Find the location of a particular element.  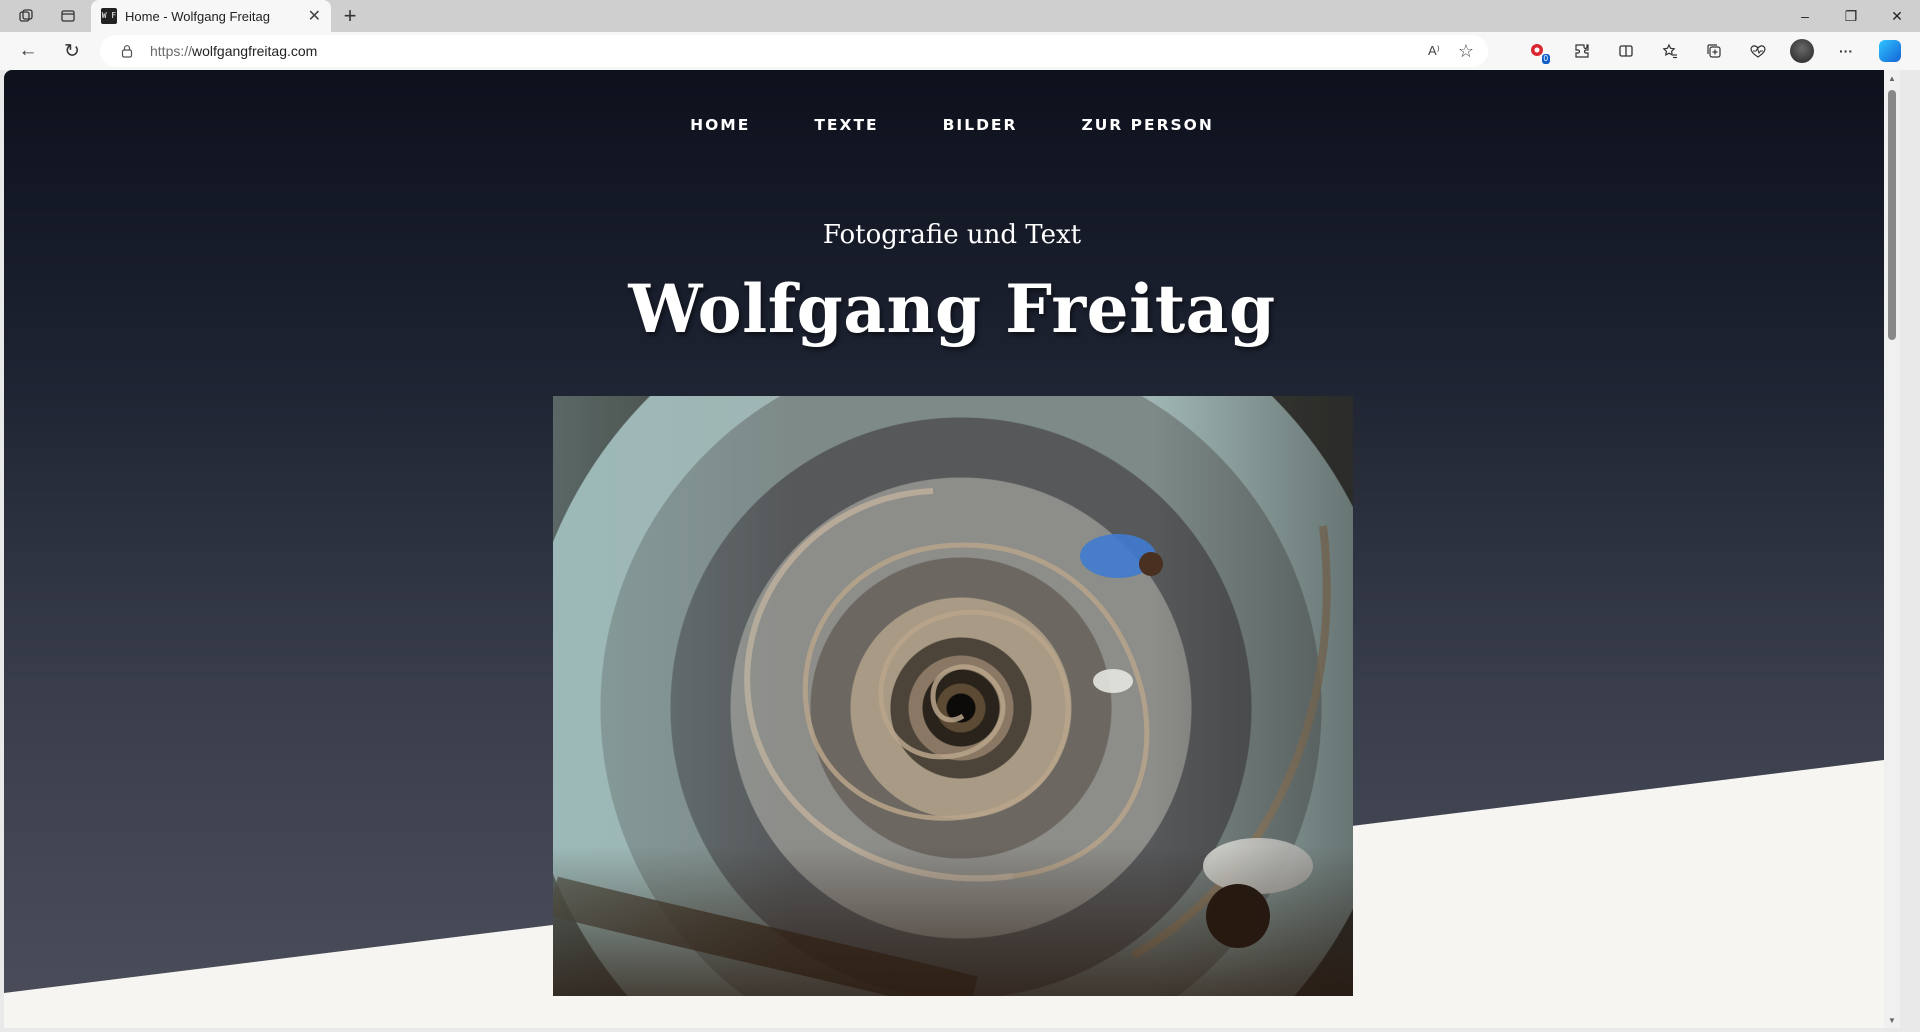

profile-avatar is located at coordinates (1802, 51).